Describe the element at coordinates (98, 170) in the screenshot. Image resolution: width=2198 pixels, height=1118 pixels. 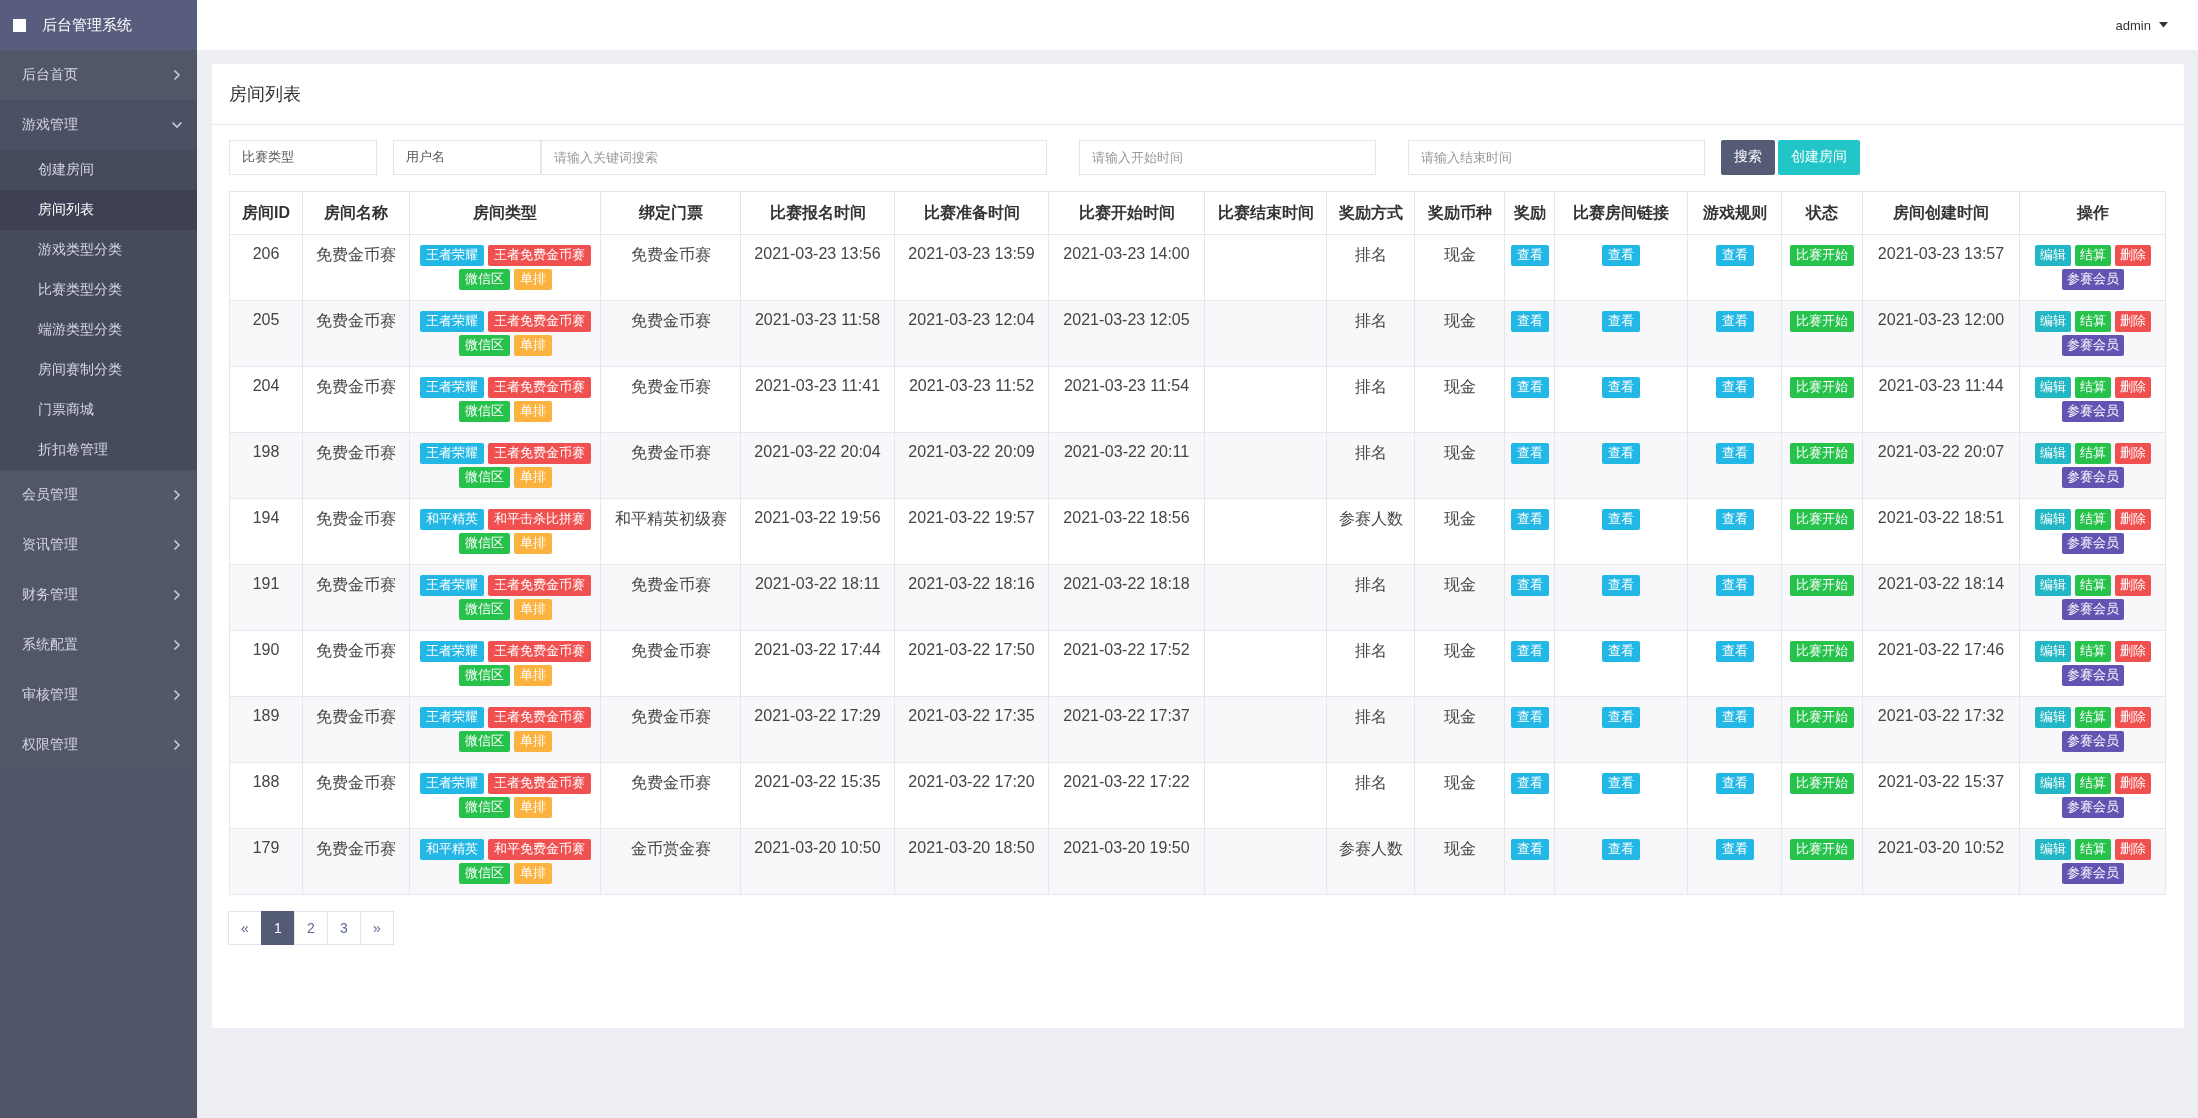
I see `nav-subitem: 创建房间` at that location.